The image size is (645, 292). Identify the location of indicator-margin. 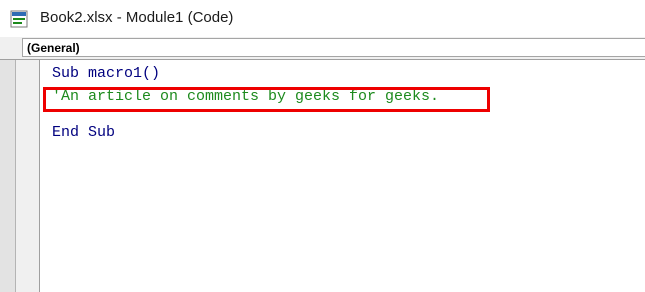
(28, 176).